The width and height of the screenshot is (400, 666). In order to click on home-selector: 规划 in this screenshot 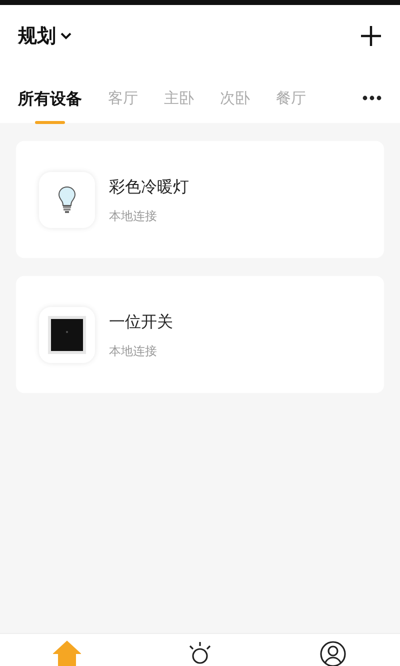, I will do `click(45, 36)`.